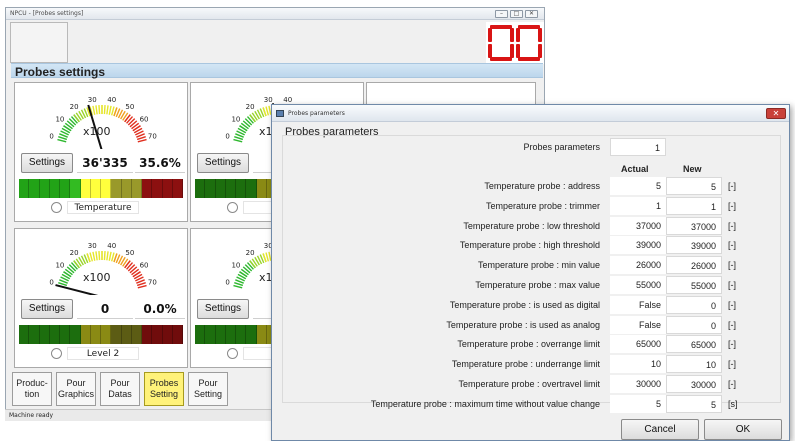 This screenshot has width=795, height=441. I want to click on close-button: ✕, so click(531, 14).